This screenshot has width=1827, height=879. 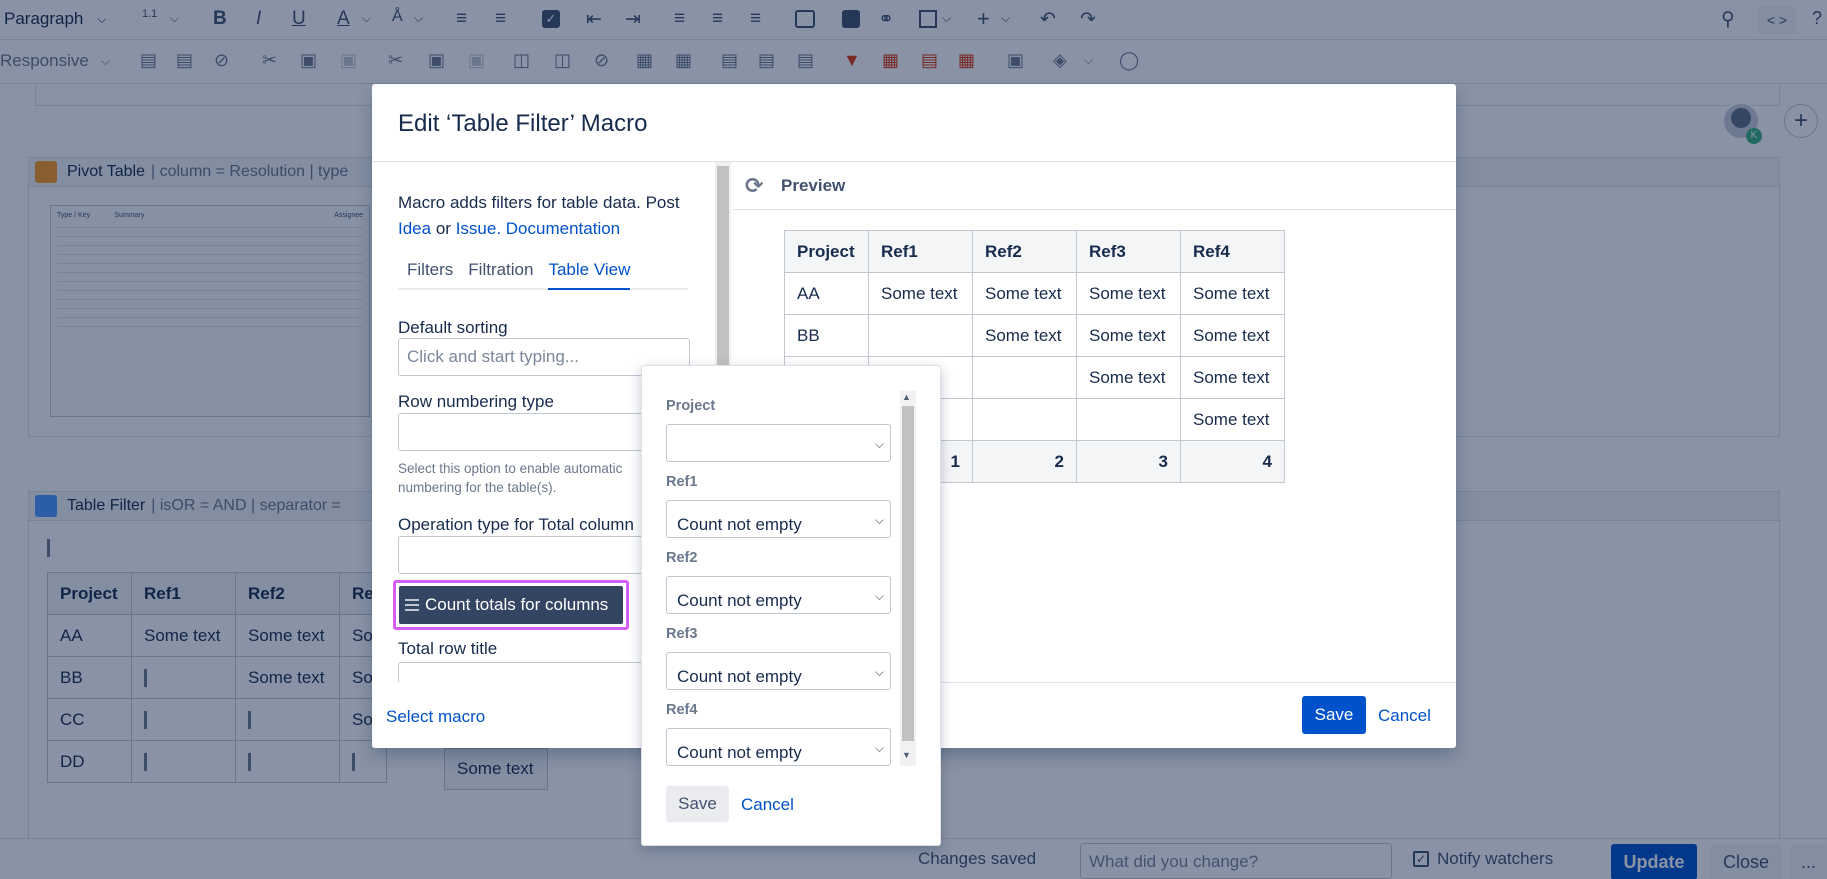 What do you see at coordinates (920, 251) in the screenshot?
I see `preview-header-cell: Ref1` at bounding box center [920, 251].